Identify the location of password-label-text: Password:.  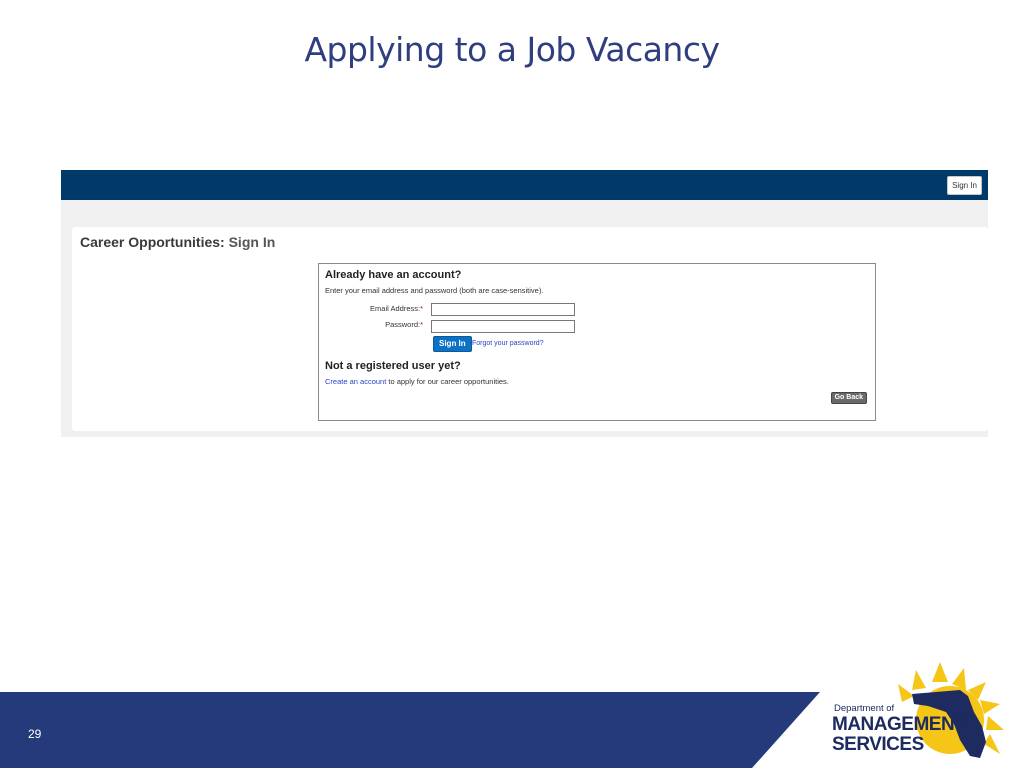
(403, 324).